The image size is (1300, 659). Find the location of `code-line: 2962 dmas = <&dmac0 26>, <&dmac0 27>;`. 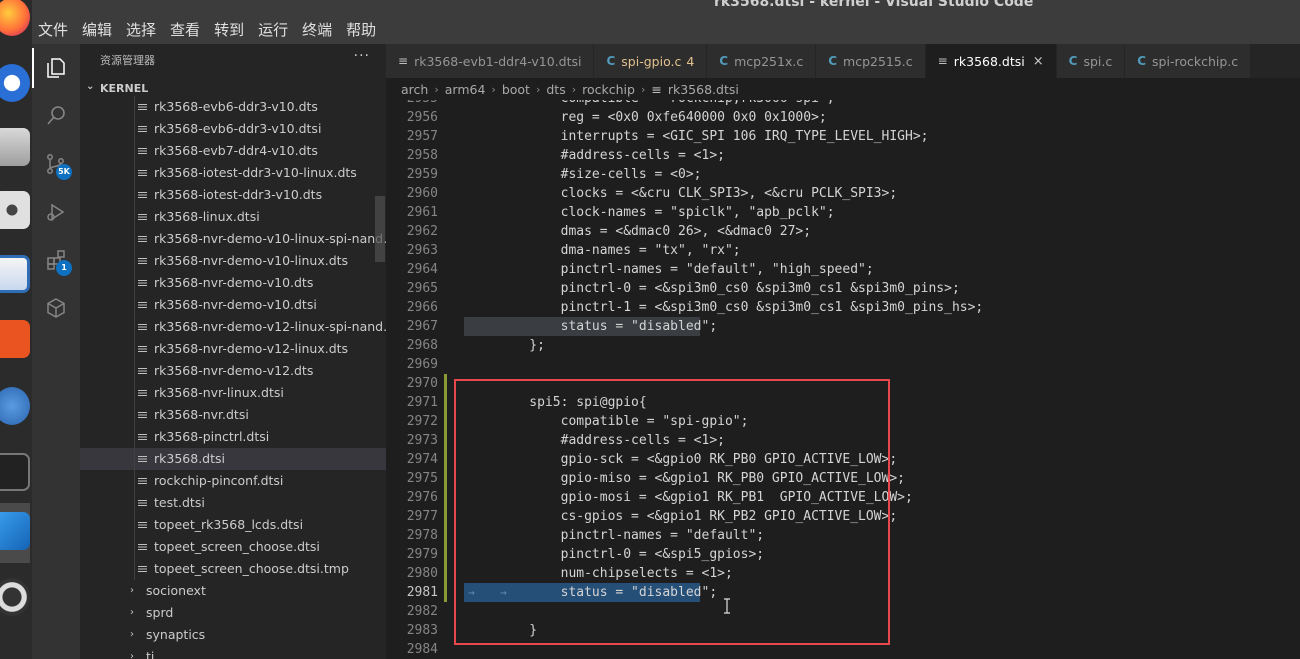

code-line: 2962 dmas = <&dmac0 26>, <&dmac0 27>; is located at coordinates (843, 231).